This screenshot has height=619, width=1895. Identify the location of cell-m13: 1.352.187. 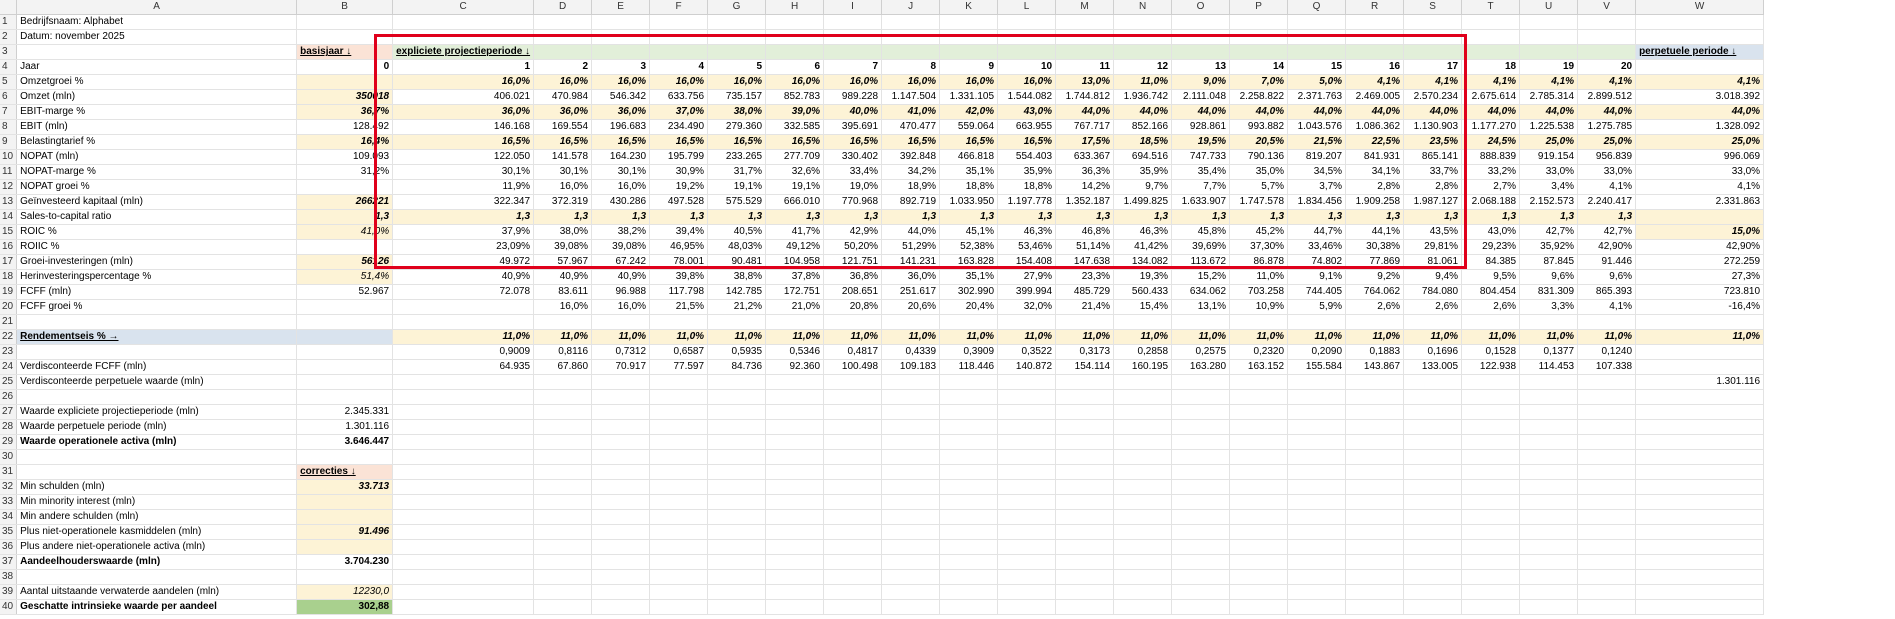
(1085, 202).